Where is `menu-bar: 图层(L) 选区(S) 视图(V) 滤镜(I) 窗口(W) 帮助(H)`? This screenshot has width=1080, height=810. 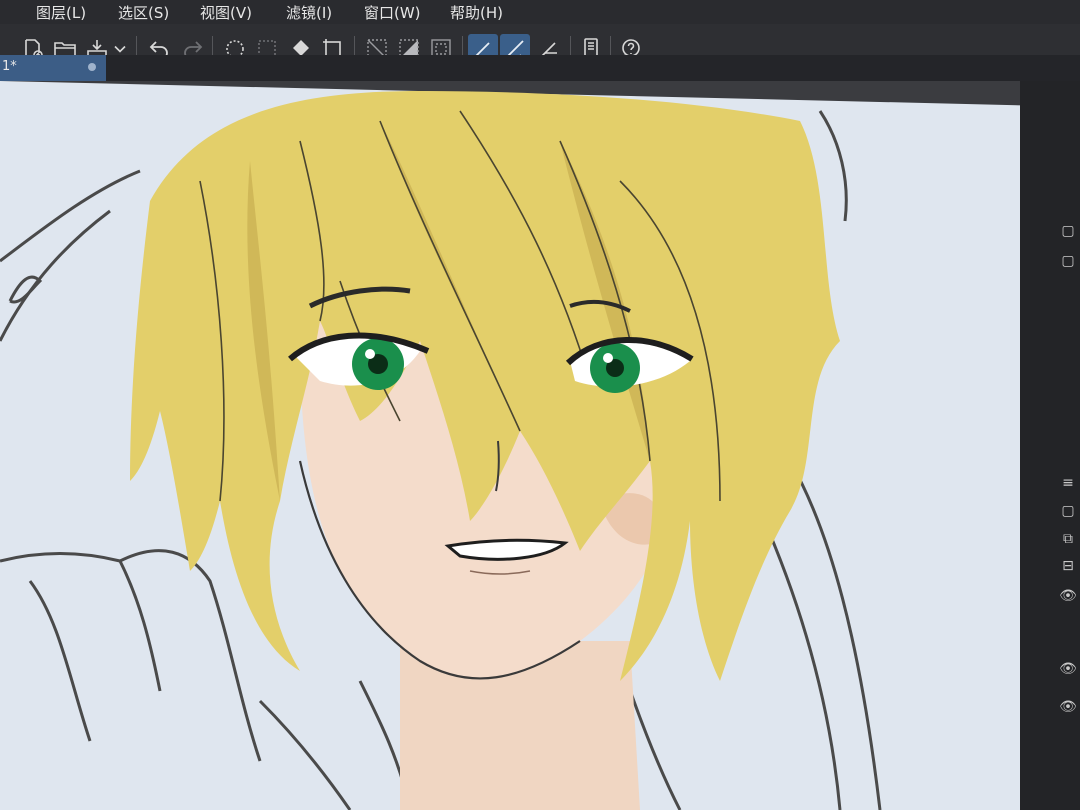
menu-bar: 图层(L) 选区(S) 视图(V) 滤镜(I) 窗口(W) 帮助(H) is located at coordinates (540, 12).